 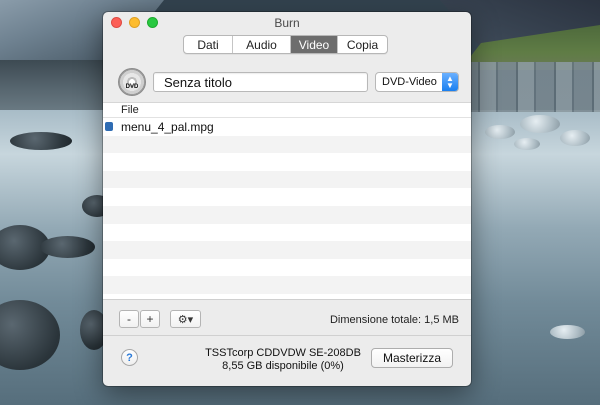 What do you see at coordinates (260, 82) in the screenshot?
I see `disc-title-input: Senza titolo` at bounding box center [260, 82].